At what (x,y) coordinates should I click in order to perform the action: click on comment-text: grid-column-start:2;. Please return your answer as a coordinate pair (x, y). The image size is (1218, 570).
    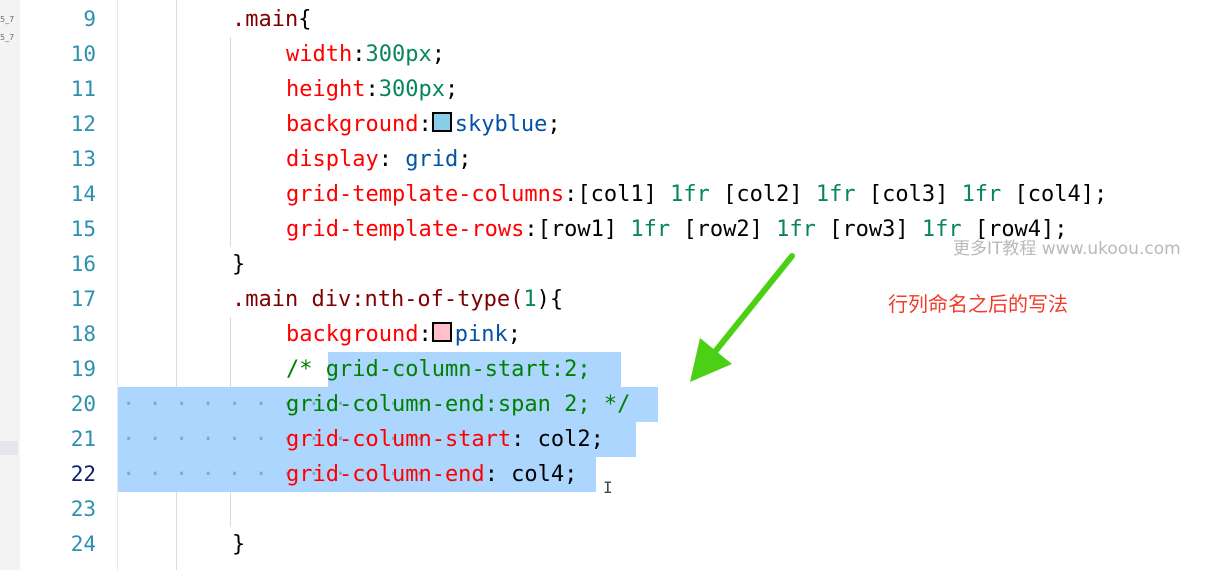
    Looking at the image, I should click on (458, 369).